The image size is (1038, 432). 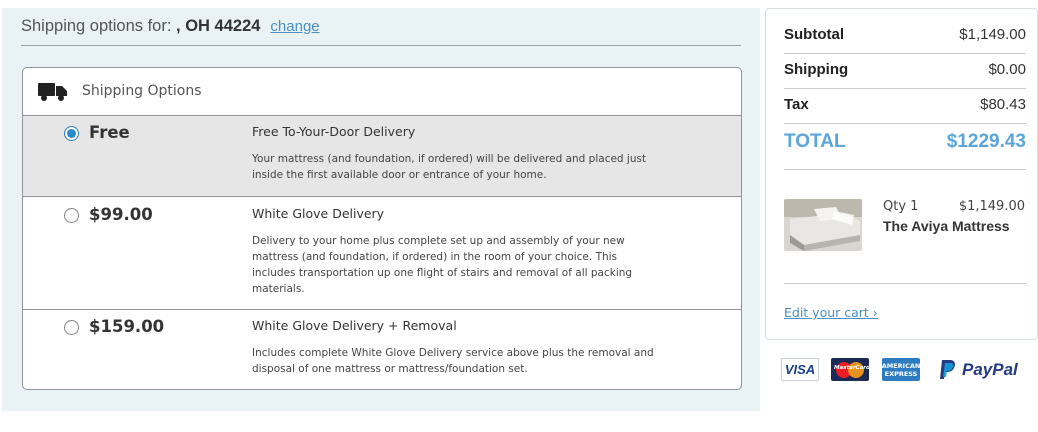 I want to click on option-price: Free, so click(x=109, y=132).